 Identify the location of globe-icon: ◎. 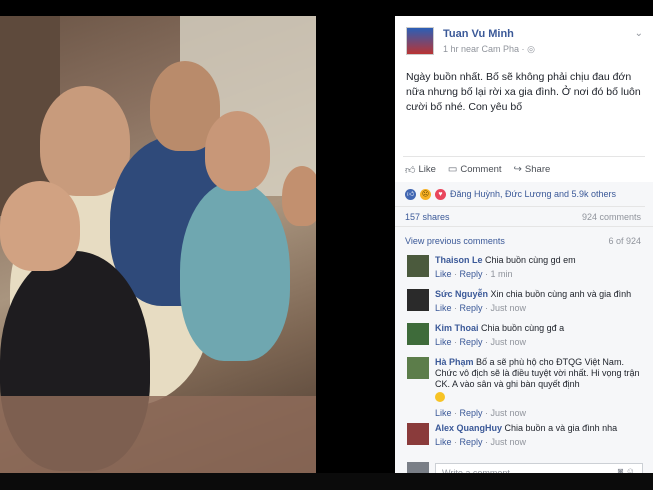
(531, 49).